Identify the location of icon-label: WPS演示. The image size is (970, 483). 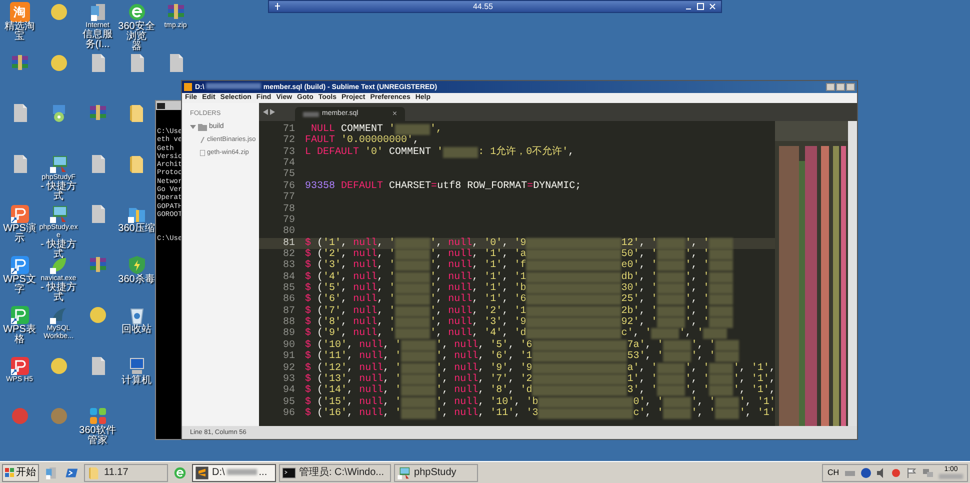
(19, 234).